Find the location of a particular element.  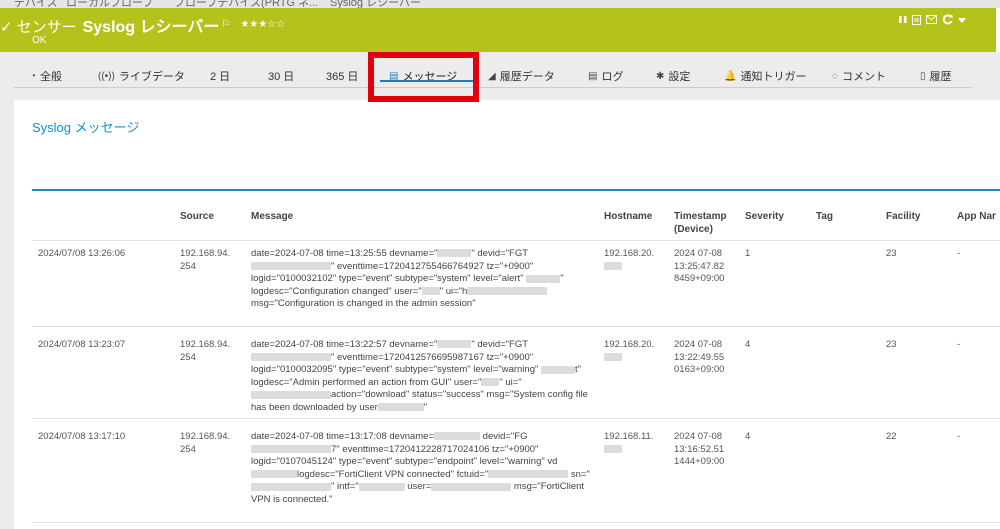

header-toolbar is located at coordinates (932, 21).